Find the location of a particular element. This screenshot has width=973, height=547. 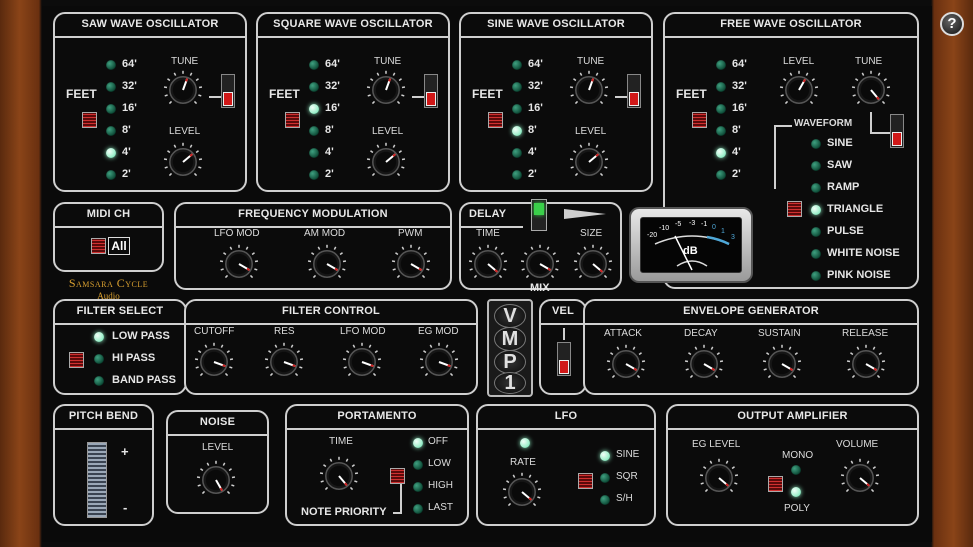

midi-channel-display: All is located at coordinates (119, 246).